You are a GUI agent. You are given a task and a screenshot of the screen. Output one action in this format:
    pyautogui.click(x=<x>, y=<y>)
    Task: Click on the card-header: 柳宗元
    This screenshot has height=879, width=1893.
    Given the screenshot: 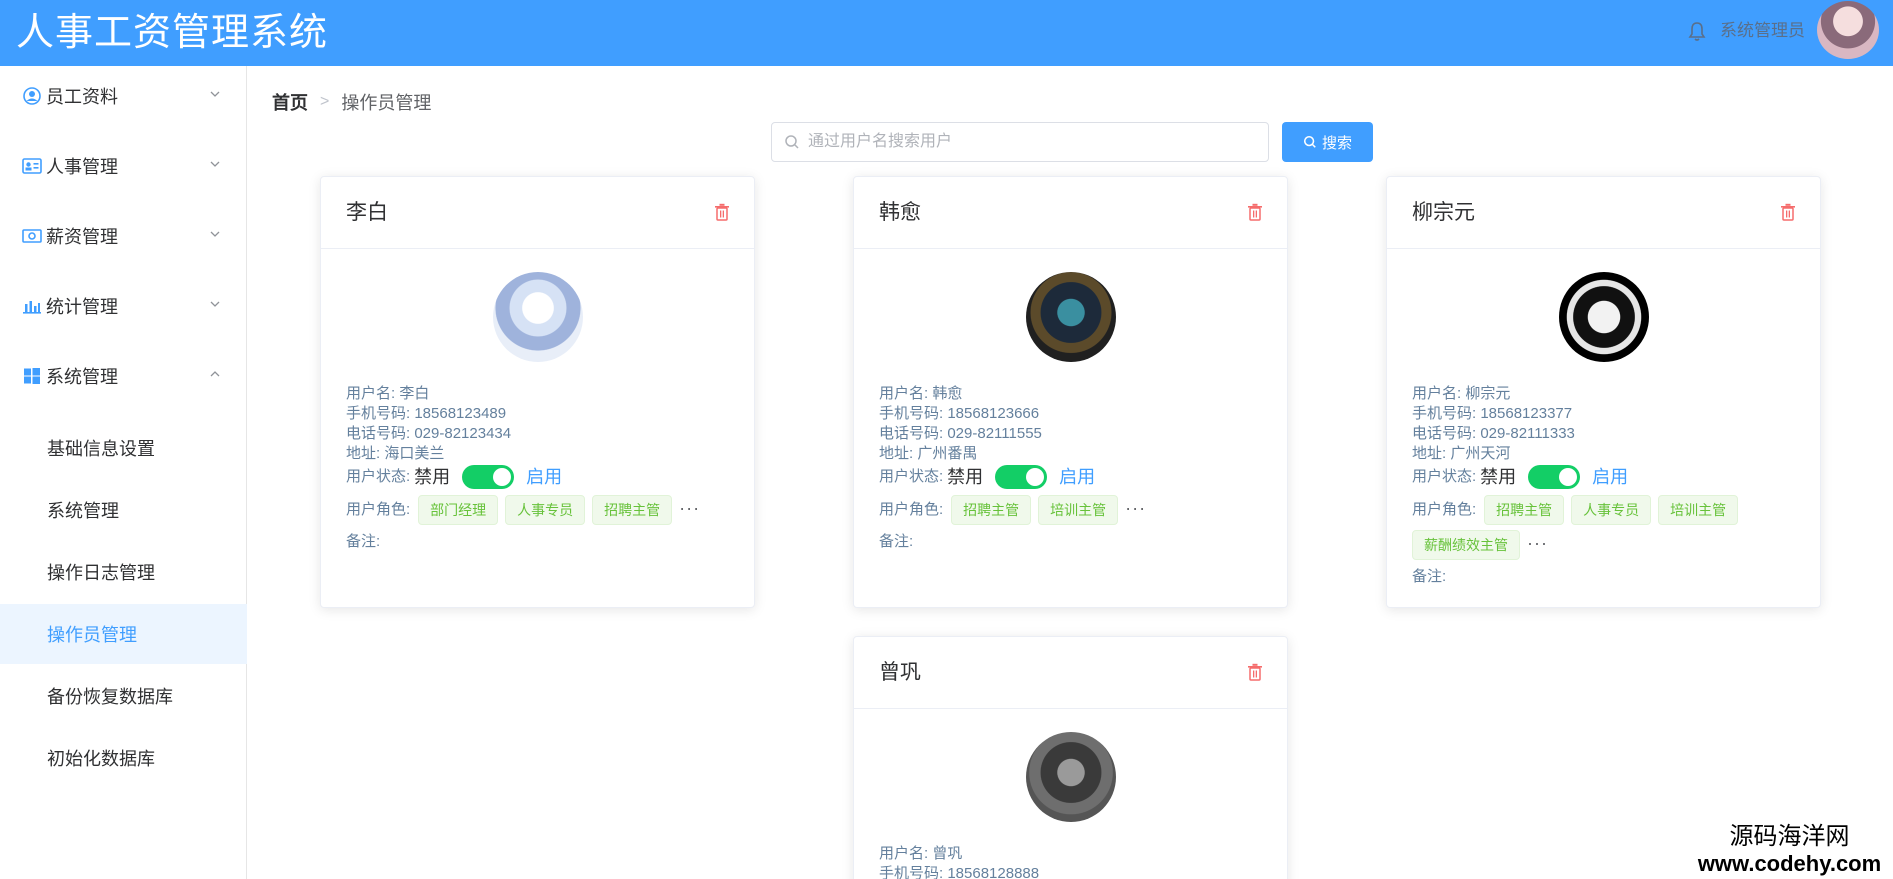 What is the action you would take?
    pyautogui.click(x=1603, y=213)
    